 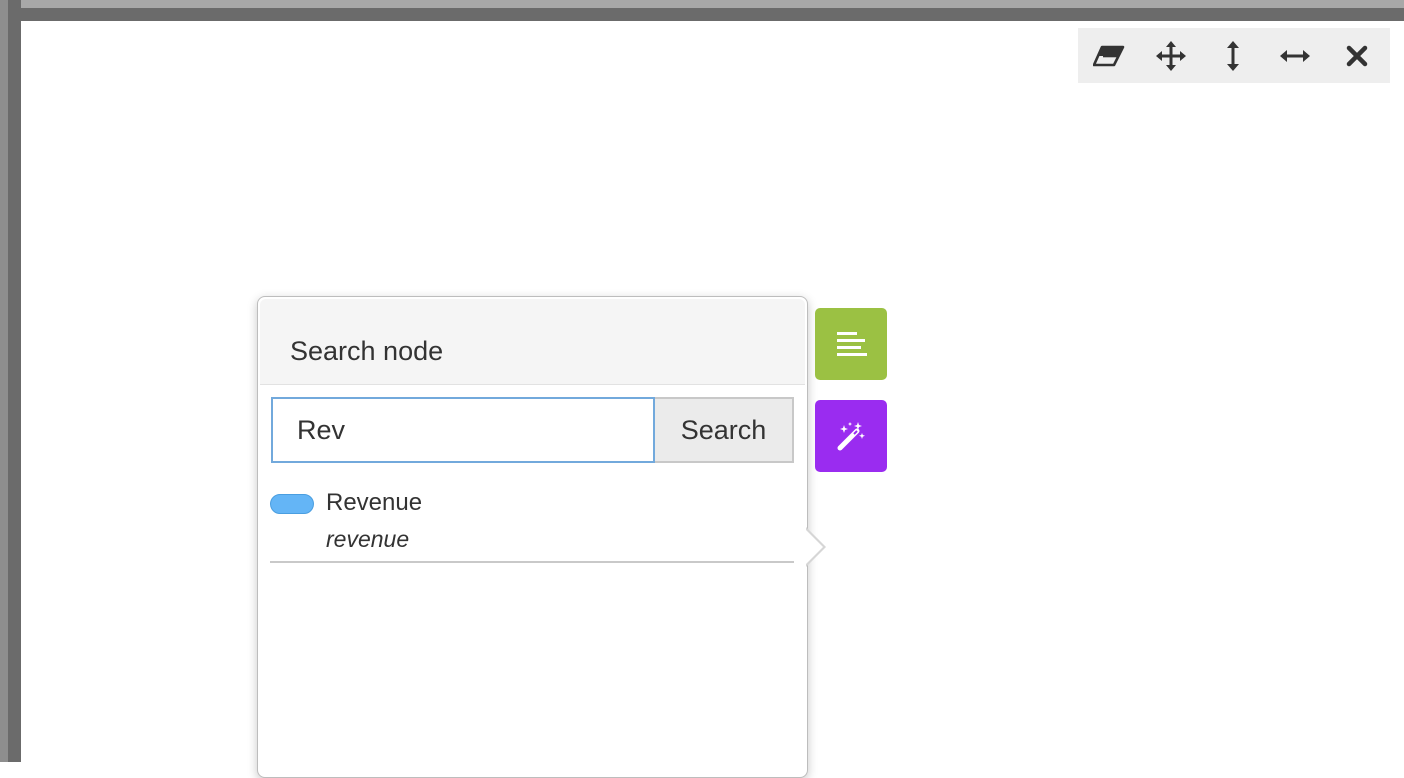 I want to click on search-input, so click(x=463, y=430).